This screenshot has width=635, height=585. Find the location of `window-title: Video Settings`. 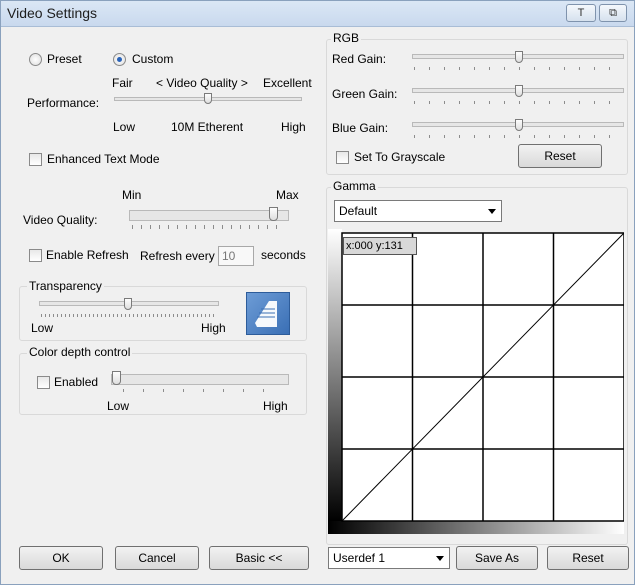

window-title: Video Settings is located at coordinates (52, 13).